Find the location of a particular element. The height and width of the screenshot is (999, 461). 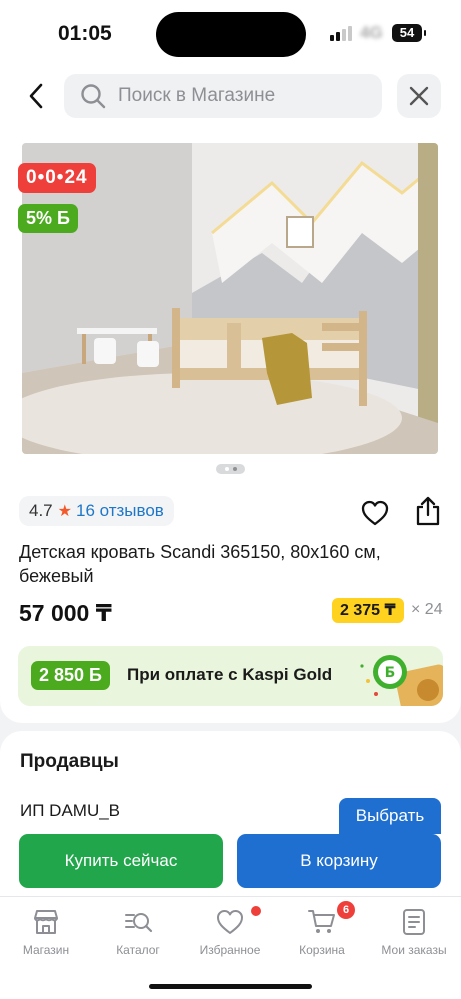

tab-cart: Корзина is located at coordinates (322, 932).